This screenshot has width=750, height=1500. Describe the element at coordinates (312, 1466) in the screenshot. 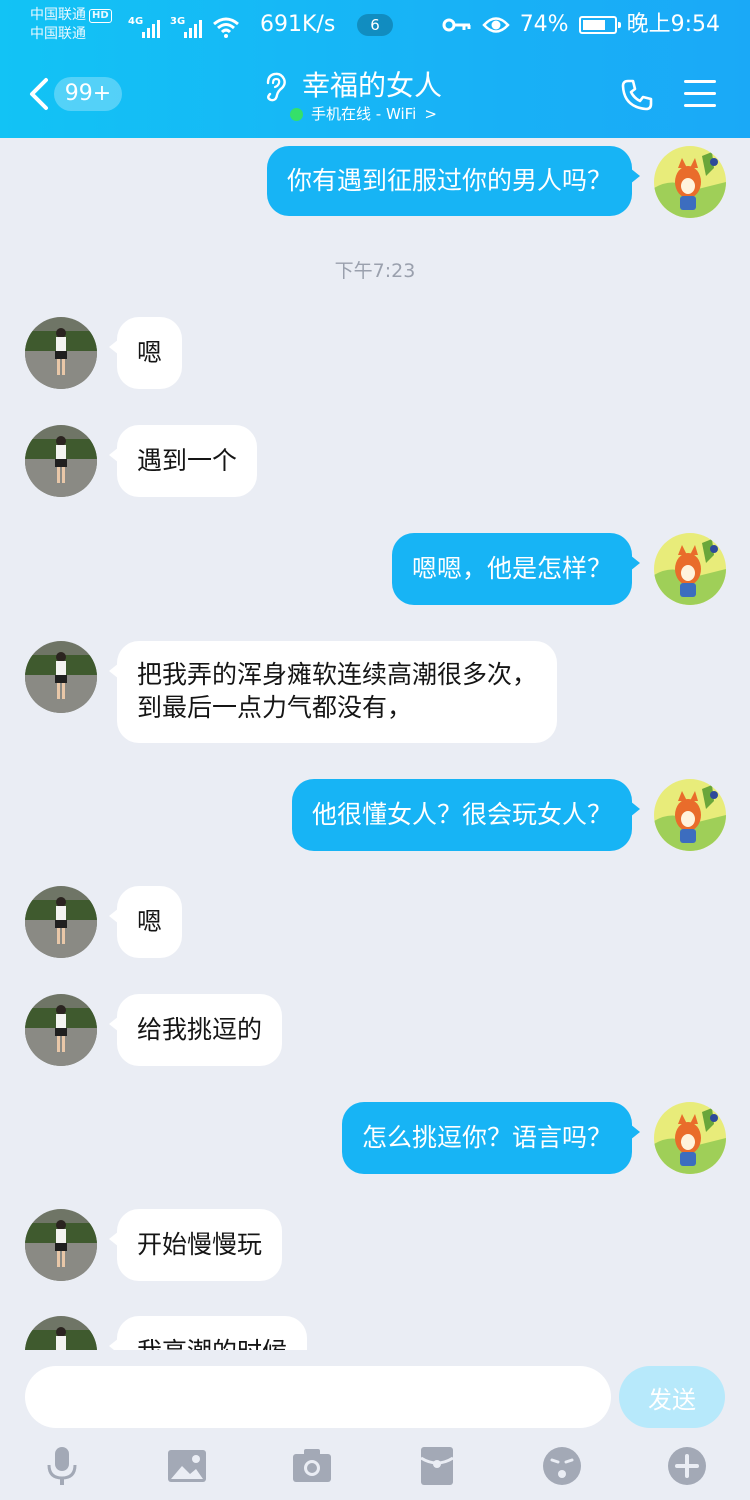

I see `camera-icon` at that location.